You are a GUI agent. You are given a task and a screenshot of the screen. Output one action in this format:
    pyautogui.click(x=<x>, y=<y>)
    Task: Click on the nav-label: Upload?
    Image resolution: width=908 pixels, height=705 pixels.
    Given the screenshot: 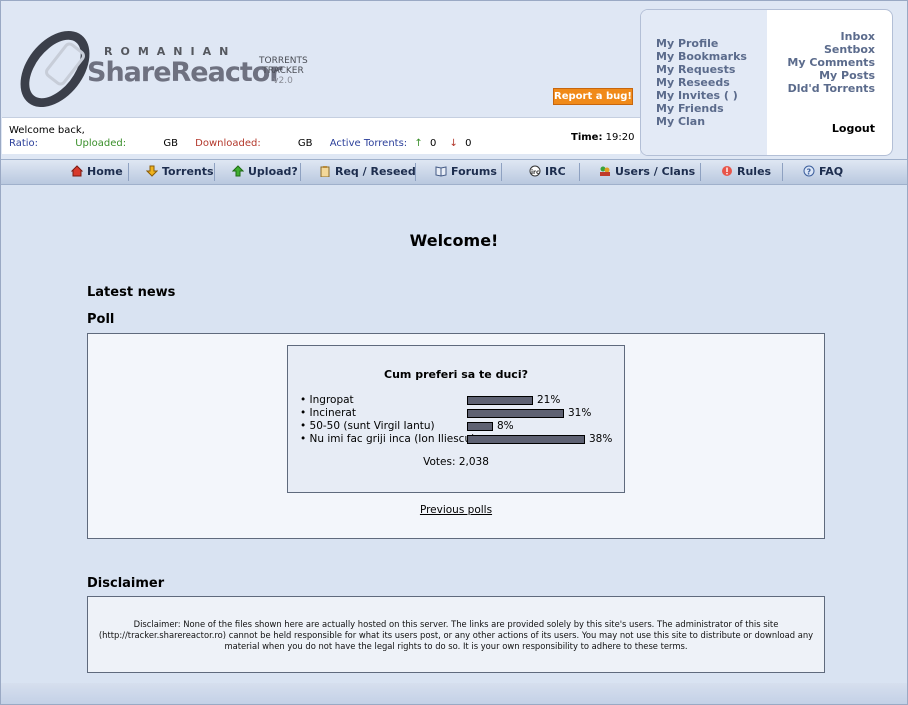 What is the action you would take?
    pyautogui.click(x=273, y=171)
    